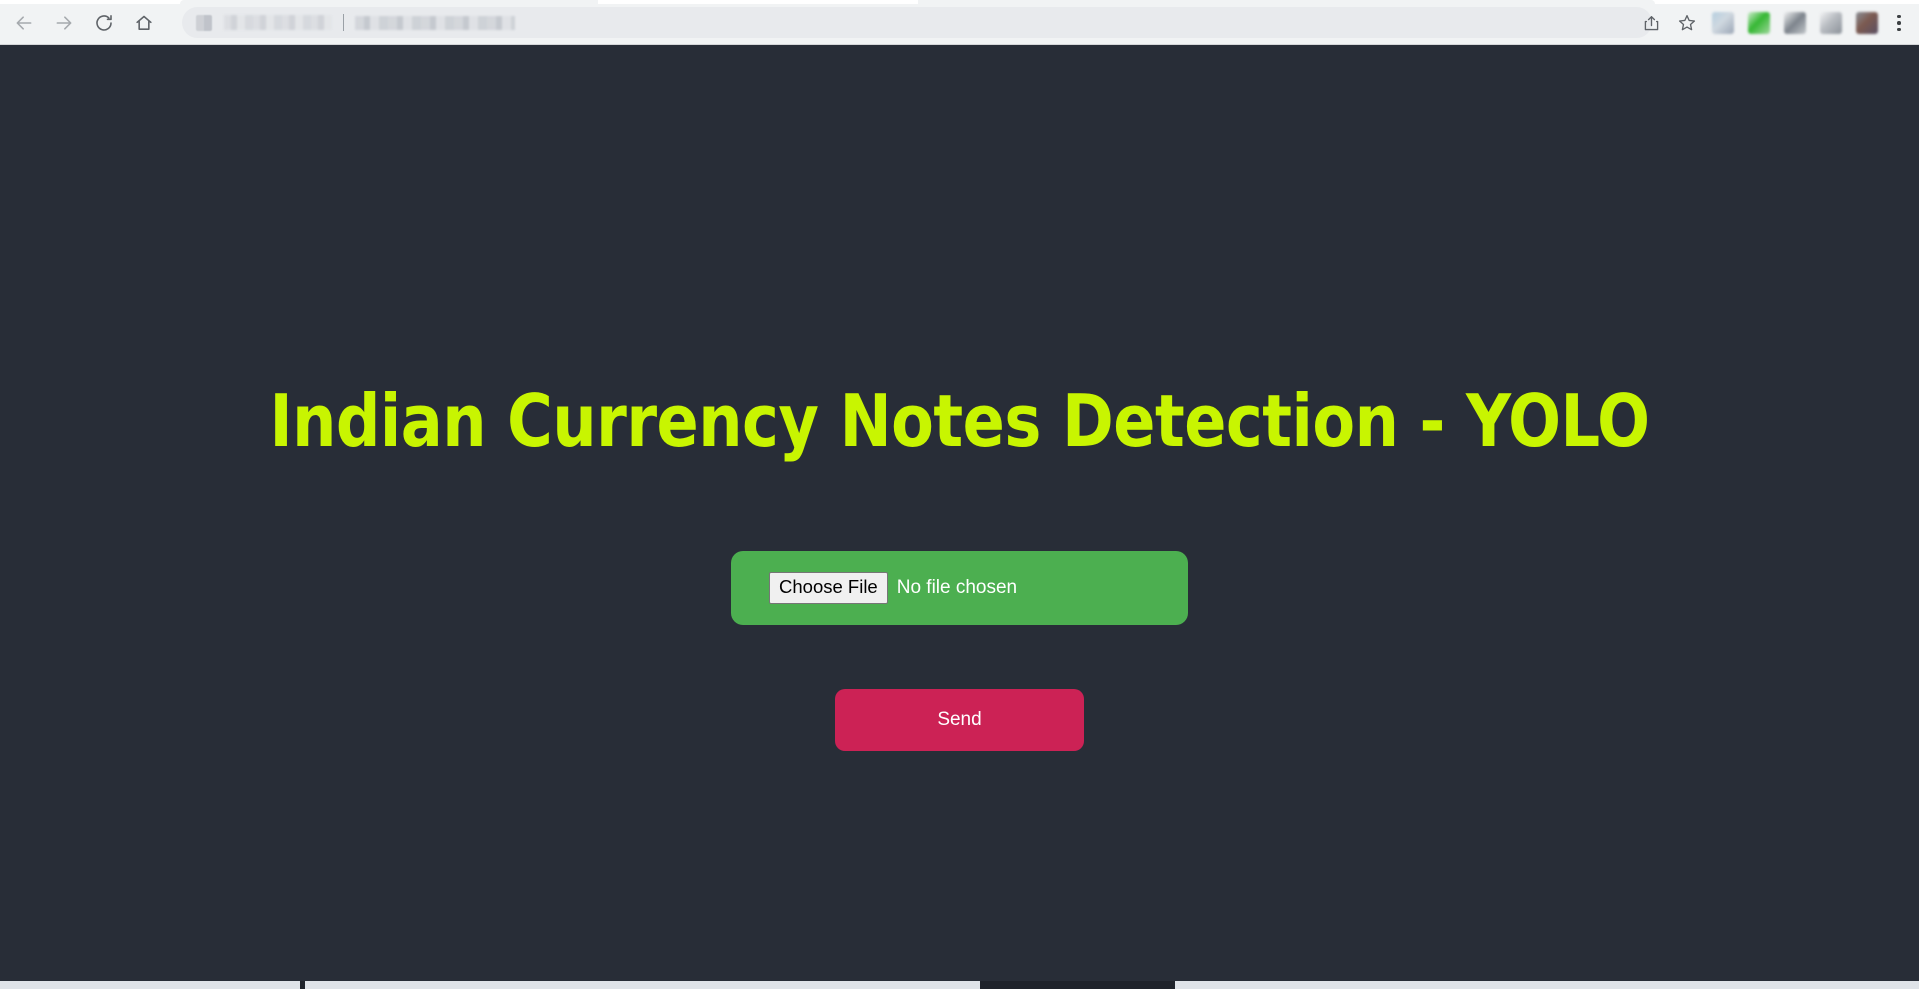  I want to click on address-bar-separator, so click(343, 22).